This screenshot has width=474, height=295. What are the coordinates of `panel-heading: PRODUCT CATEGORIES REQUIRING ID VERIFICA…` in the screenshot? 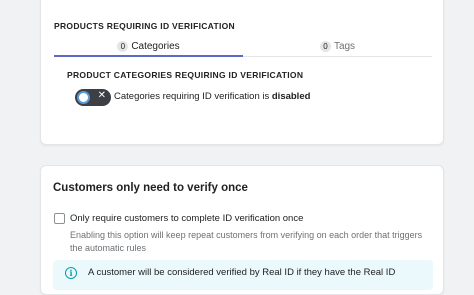 It's located at (185, 75).